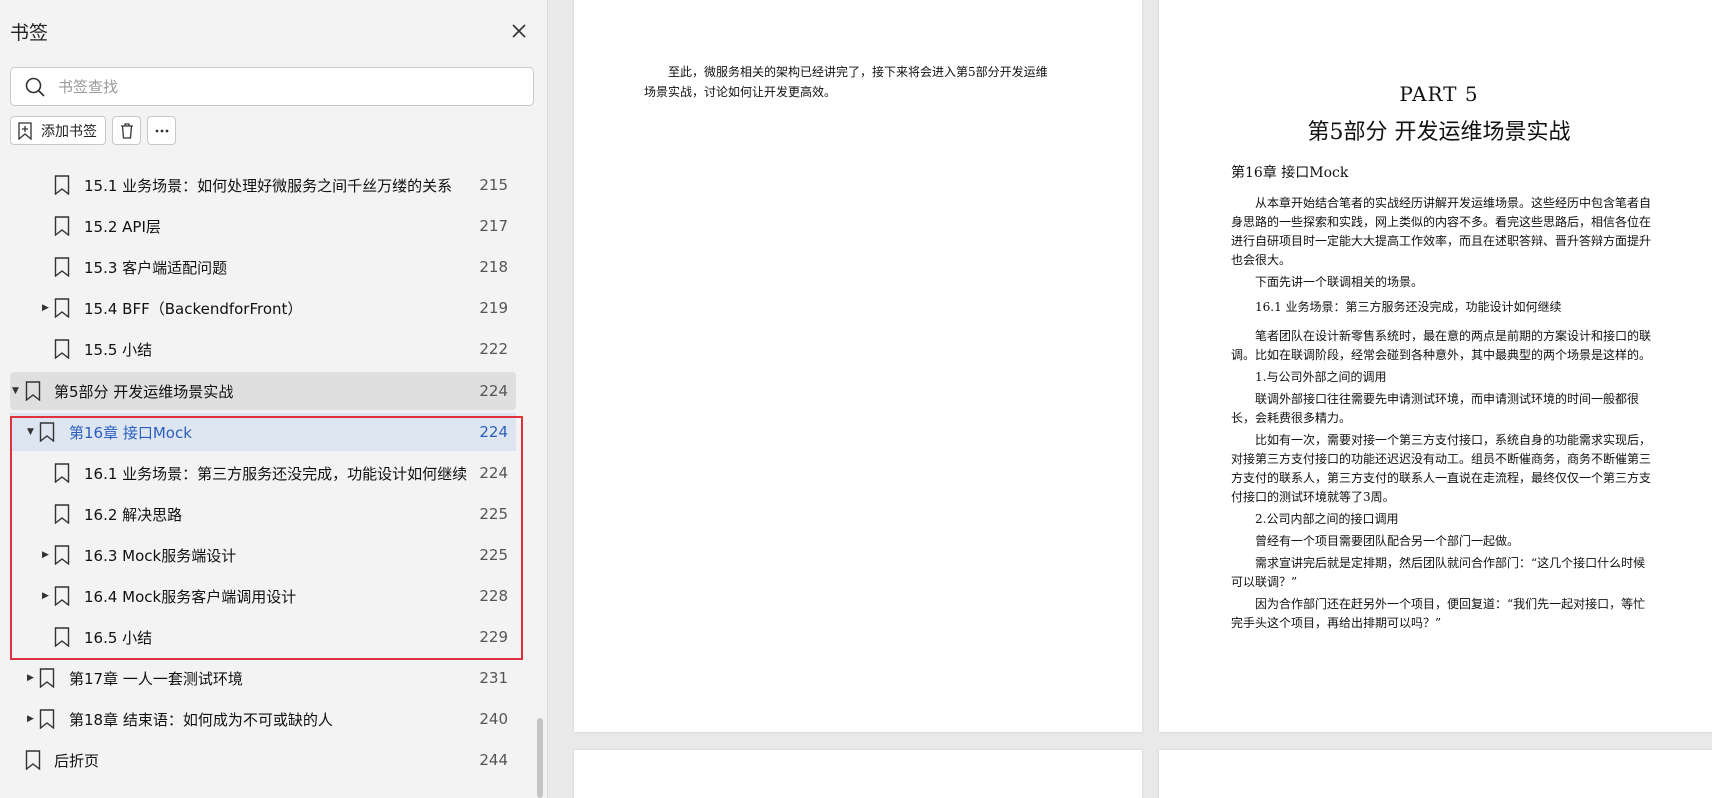 Image resolution: width=1712 pixels, height=798 pixels. I want to click on bookmark-label: 15.3 客户端适配问题, so click(156, 267).